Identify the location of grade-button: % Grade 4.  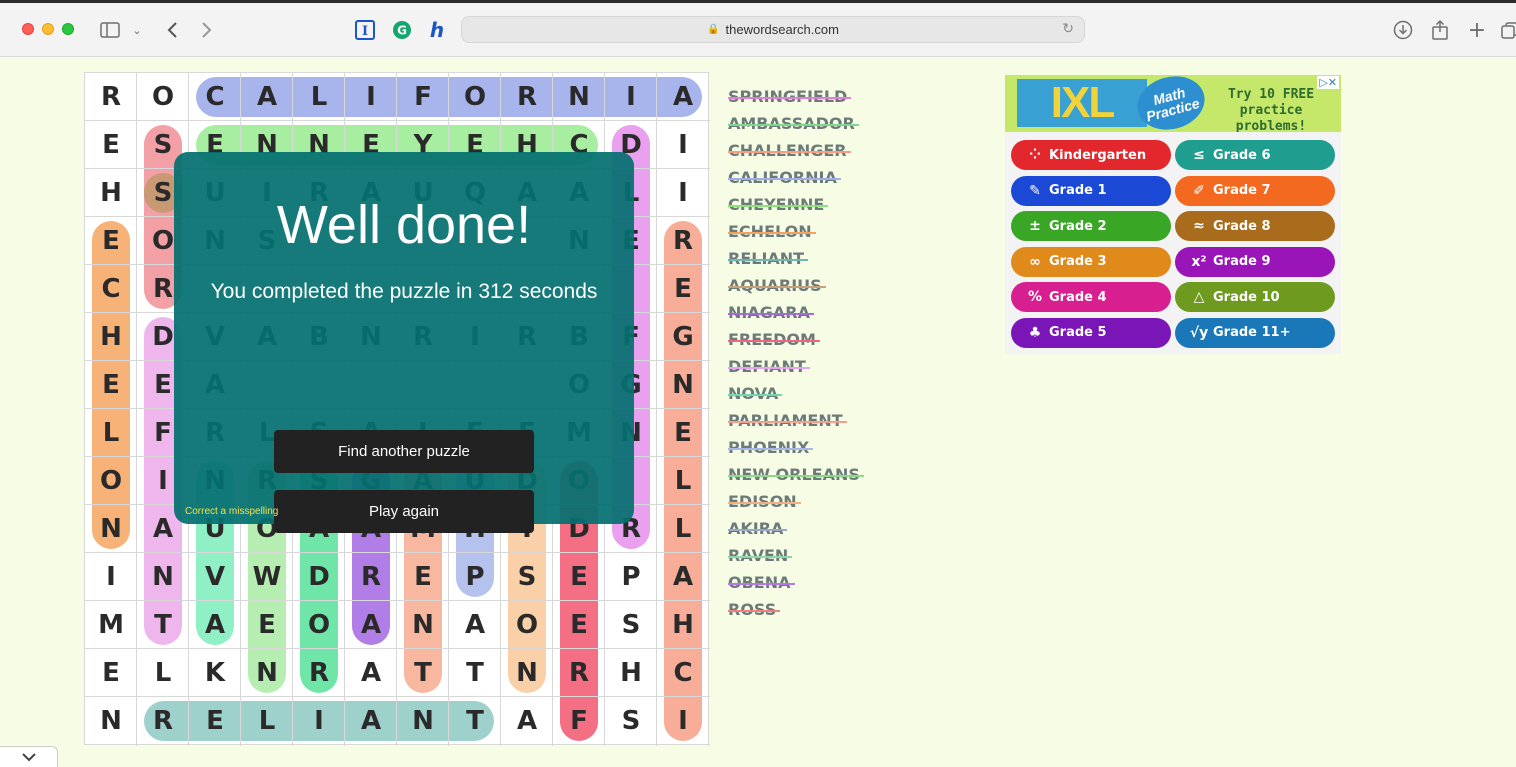
(1091, 297).